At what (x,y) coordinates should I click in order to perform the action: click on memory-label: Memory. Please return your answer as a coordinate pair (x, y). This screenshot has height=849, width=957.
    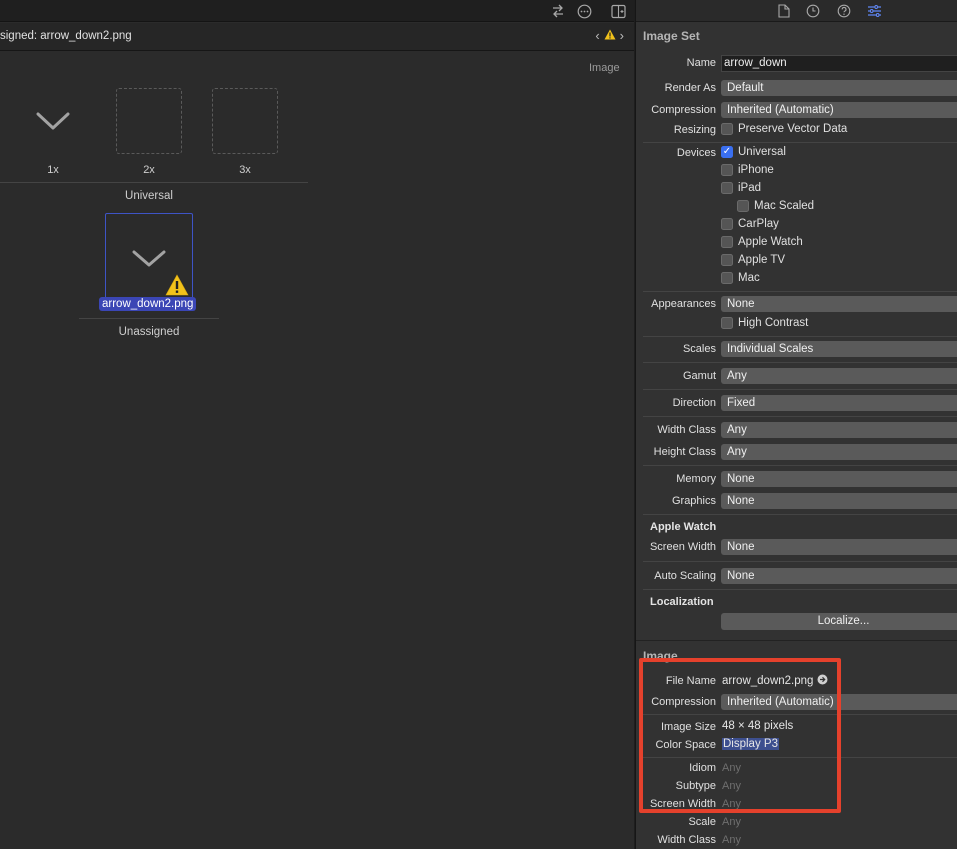
    Looking at the image, I should click on (696, 479).